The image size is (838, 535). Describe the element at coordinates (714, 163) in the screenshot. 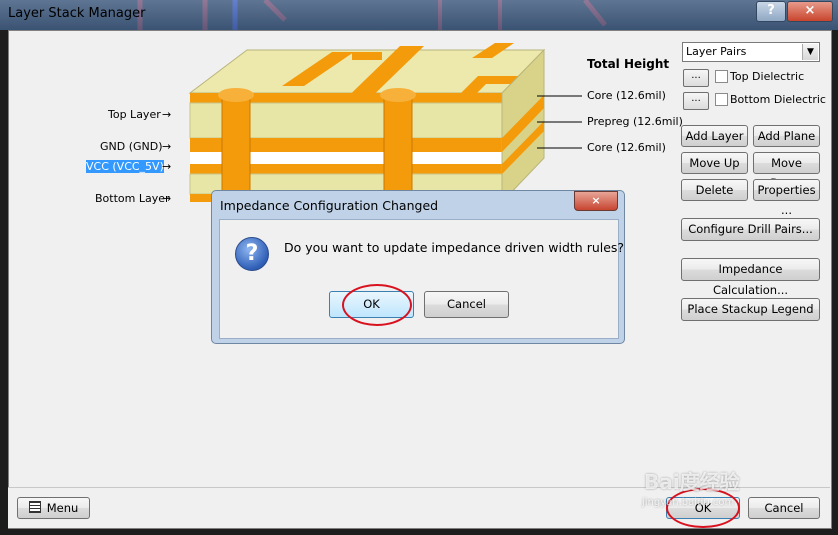

I see `move-up-button: Move Up` at that location.